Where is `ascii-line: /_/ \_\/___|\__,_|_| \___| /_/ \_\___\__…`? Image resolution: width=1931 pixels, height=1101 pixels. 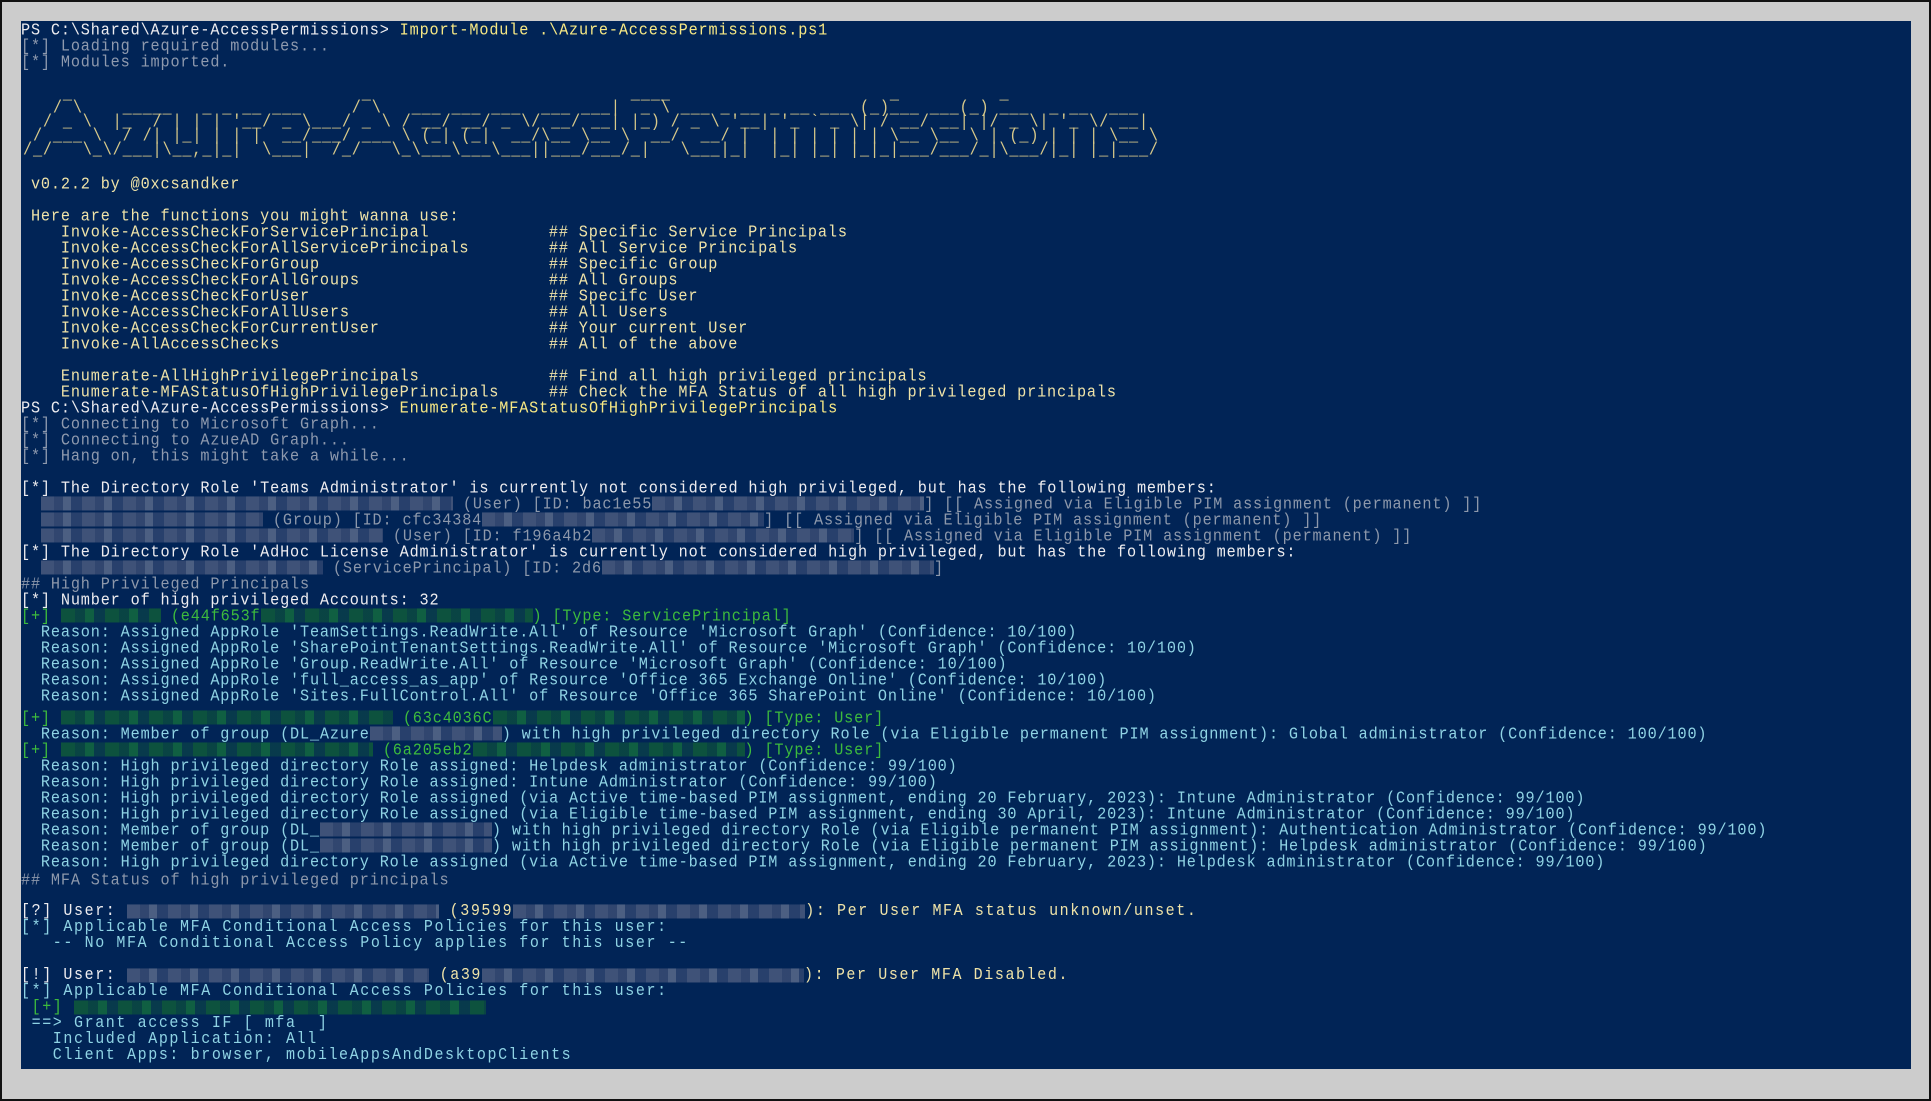
ascii-line: /_/ \_\/___|\__,_|_| \___| /_/ \_\___\__… is located at coordinates (591, 150).